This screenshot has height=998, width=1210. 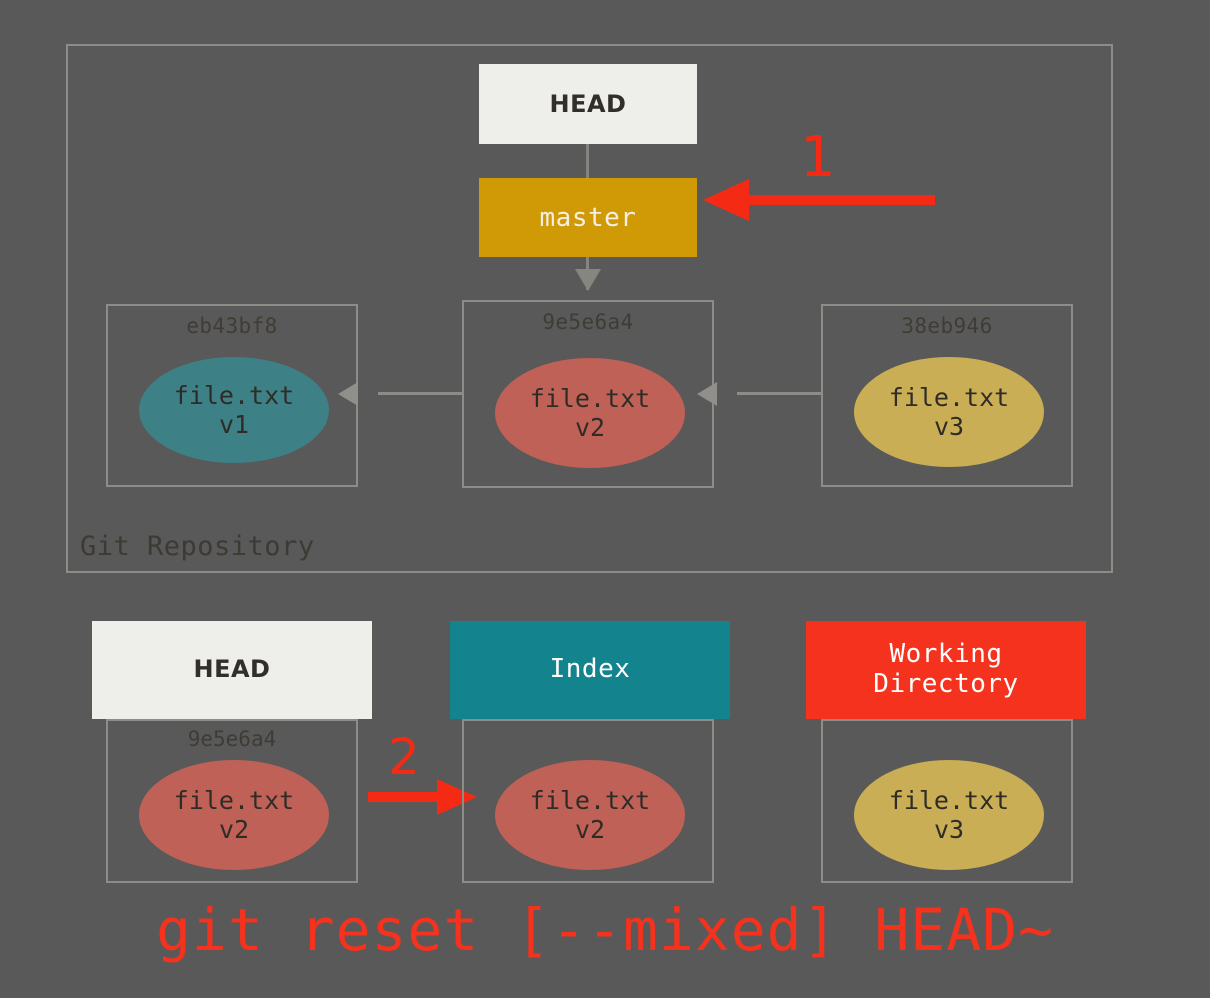 I want to click on area-index-title: Index, so click(x=590, y=669).